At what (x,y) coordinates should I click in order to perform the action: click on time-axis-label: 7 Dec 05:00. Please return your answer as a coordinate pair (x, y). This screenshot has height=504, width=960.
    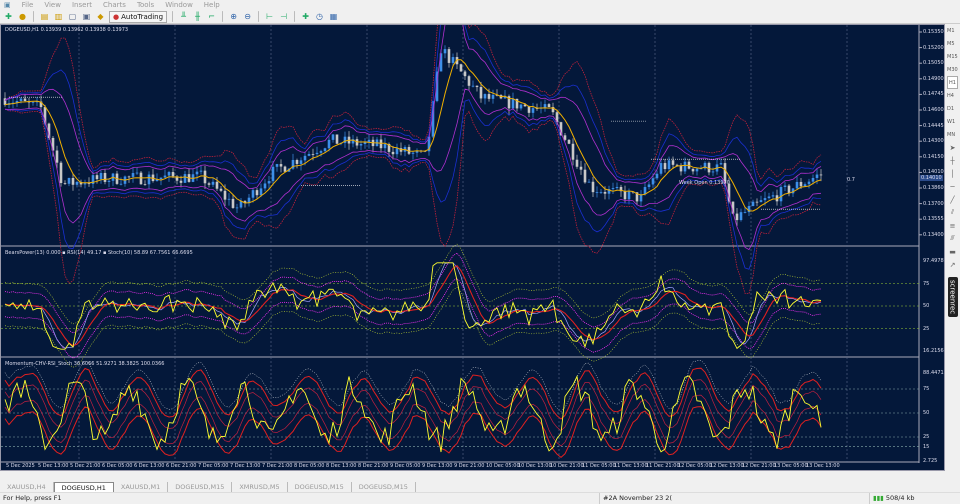
    Looking at the image, I should click on (213, 466).